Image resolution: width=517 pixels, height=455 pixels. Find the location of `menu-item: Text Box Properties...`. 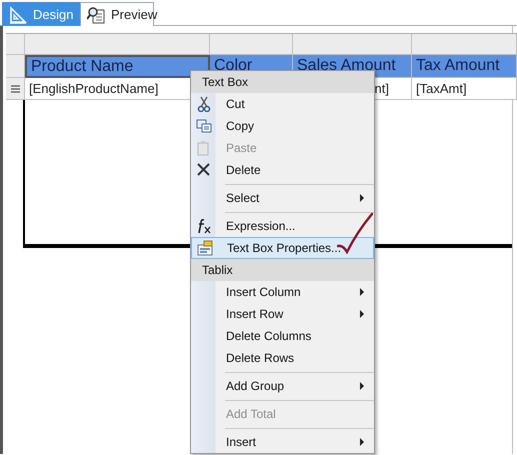

menu-item: Text Box Properties... is located at coordinates (282, 248).